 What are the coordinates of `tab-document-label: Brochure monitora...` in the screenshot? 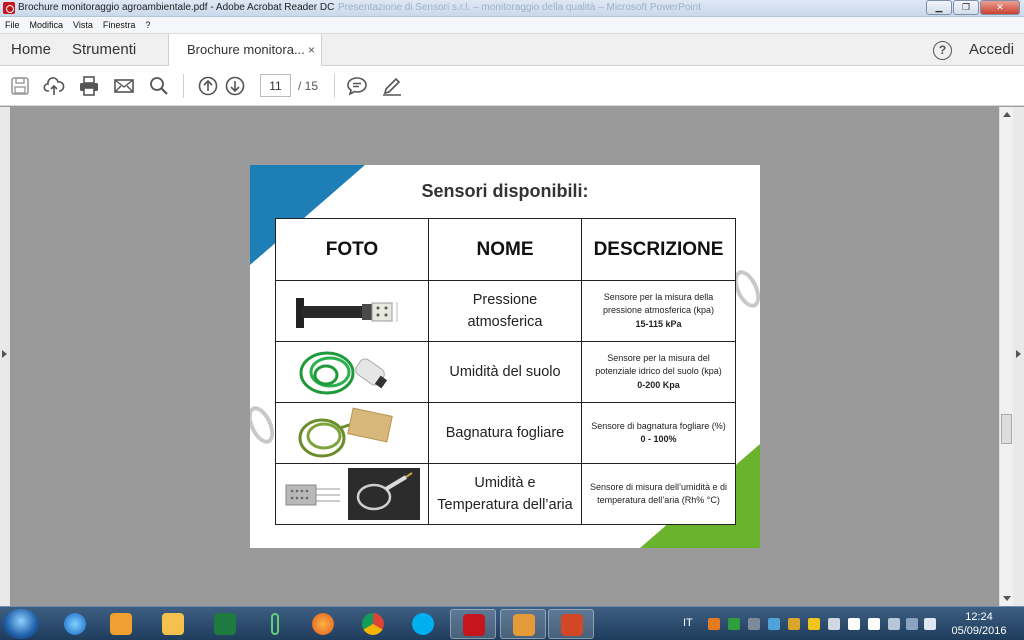 It's located at (246, 49).